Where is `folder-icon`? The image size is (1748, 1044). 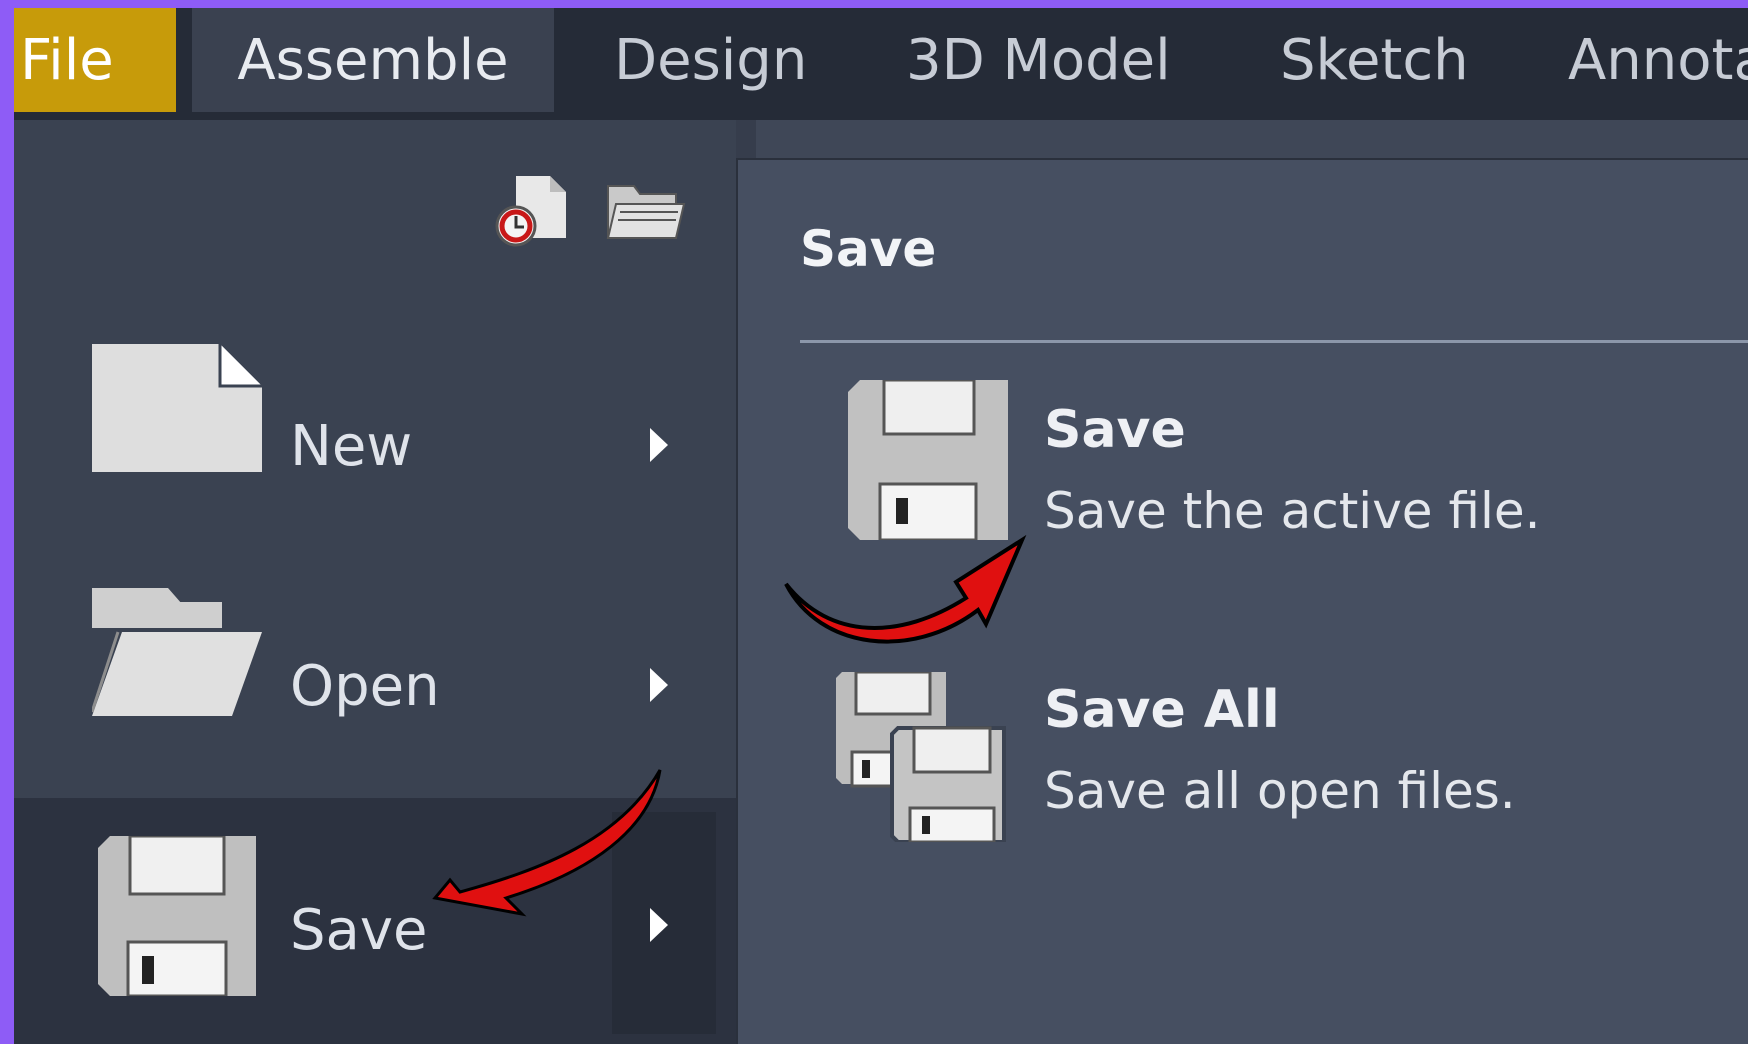 folder-icon is located at coordinates (177, 652).